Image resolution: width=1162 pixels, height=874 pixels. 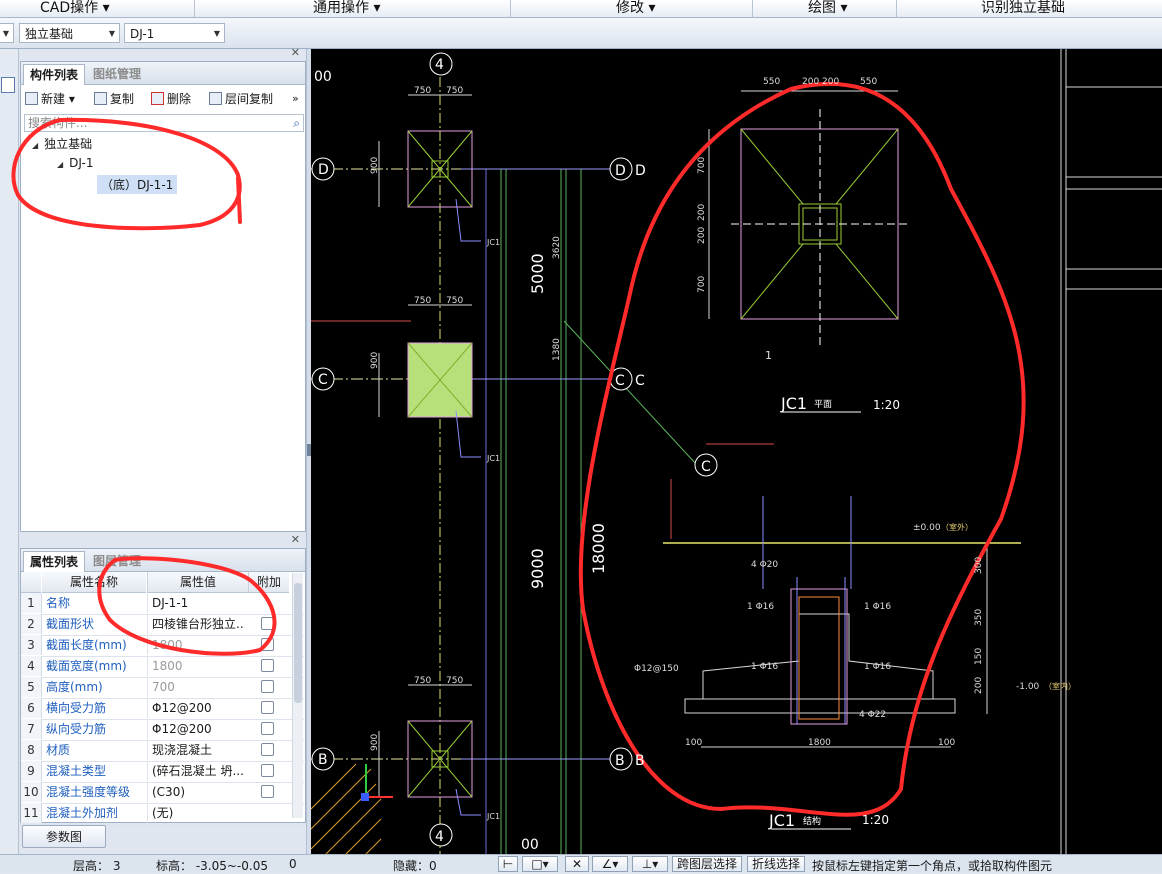 I want to click on dim-750-a: 750, so click(x=422, y=91).